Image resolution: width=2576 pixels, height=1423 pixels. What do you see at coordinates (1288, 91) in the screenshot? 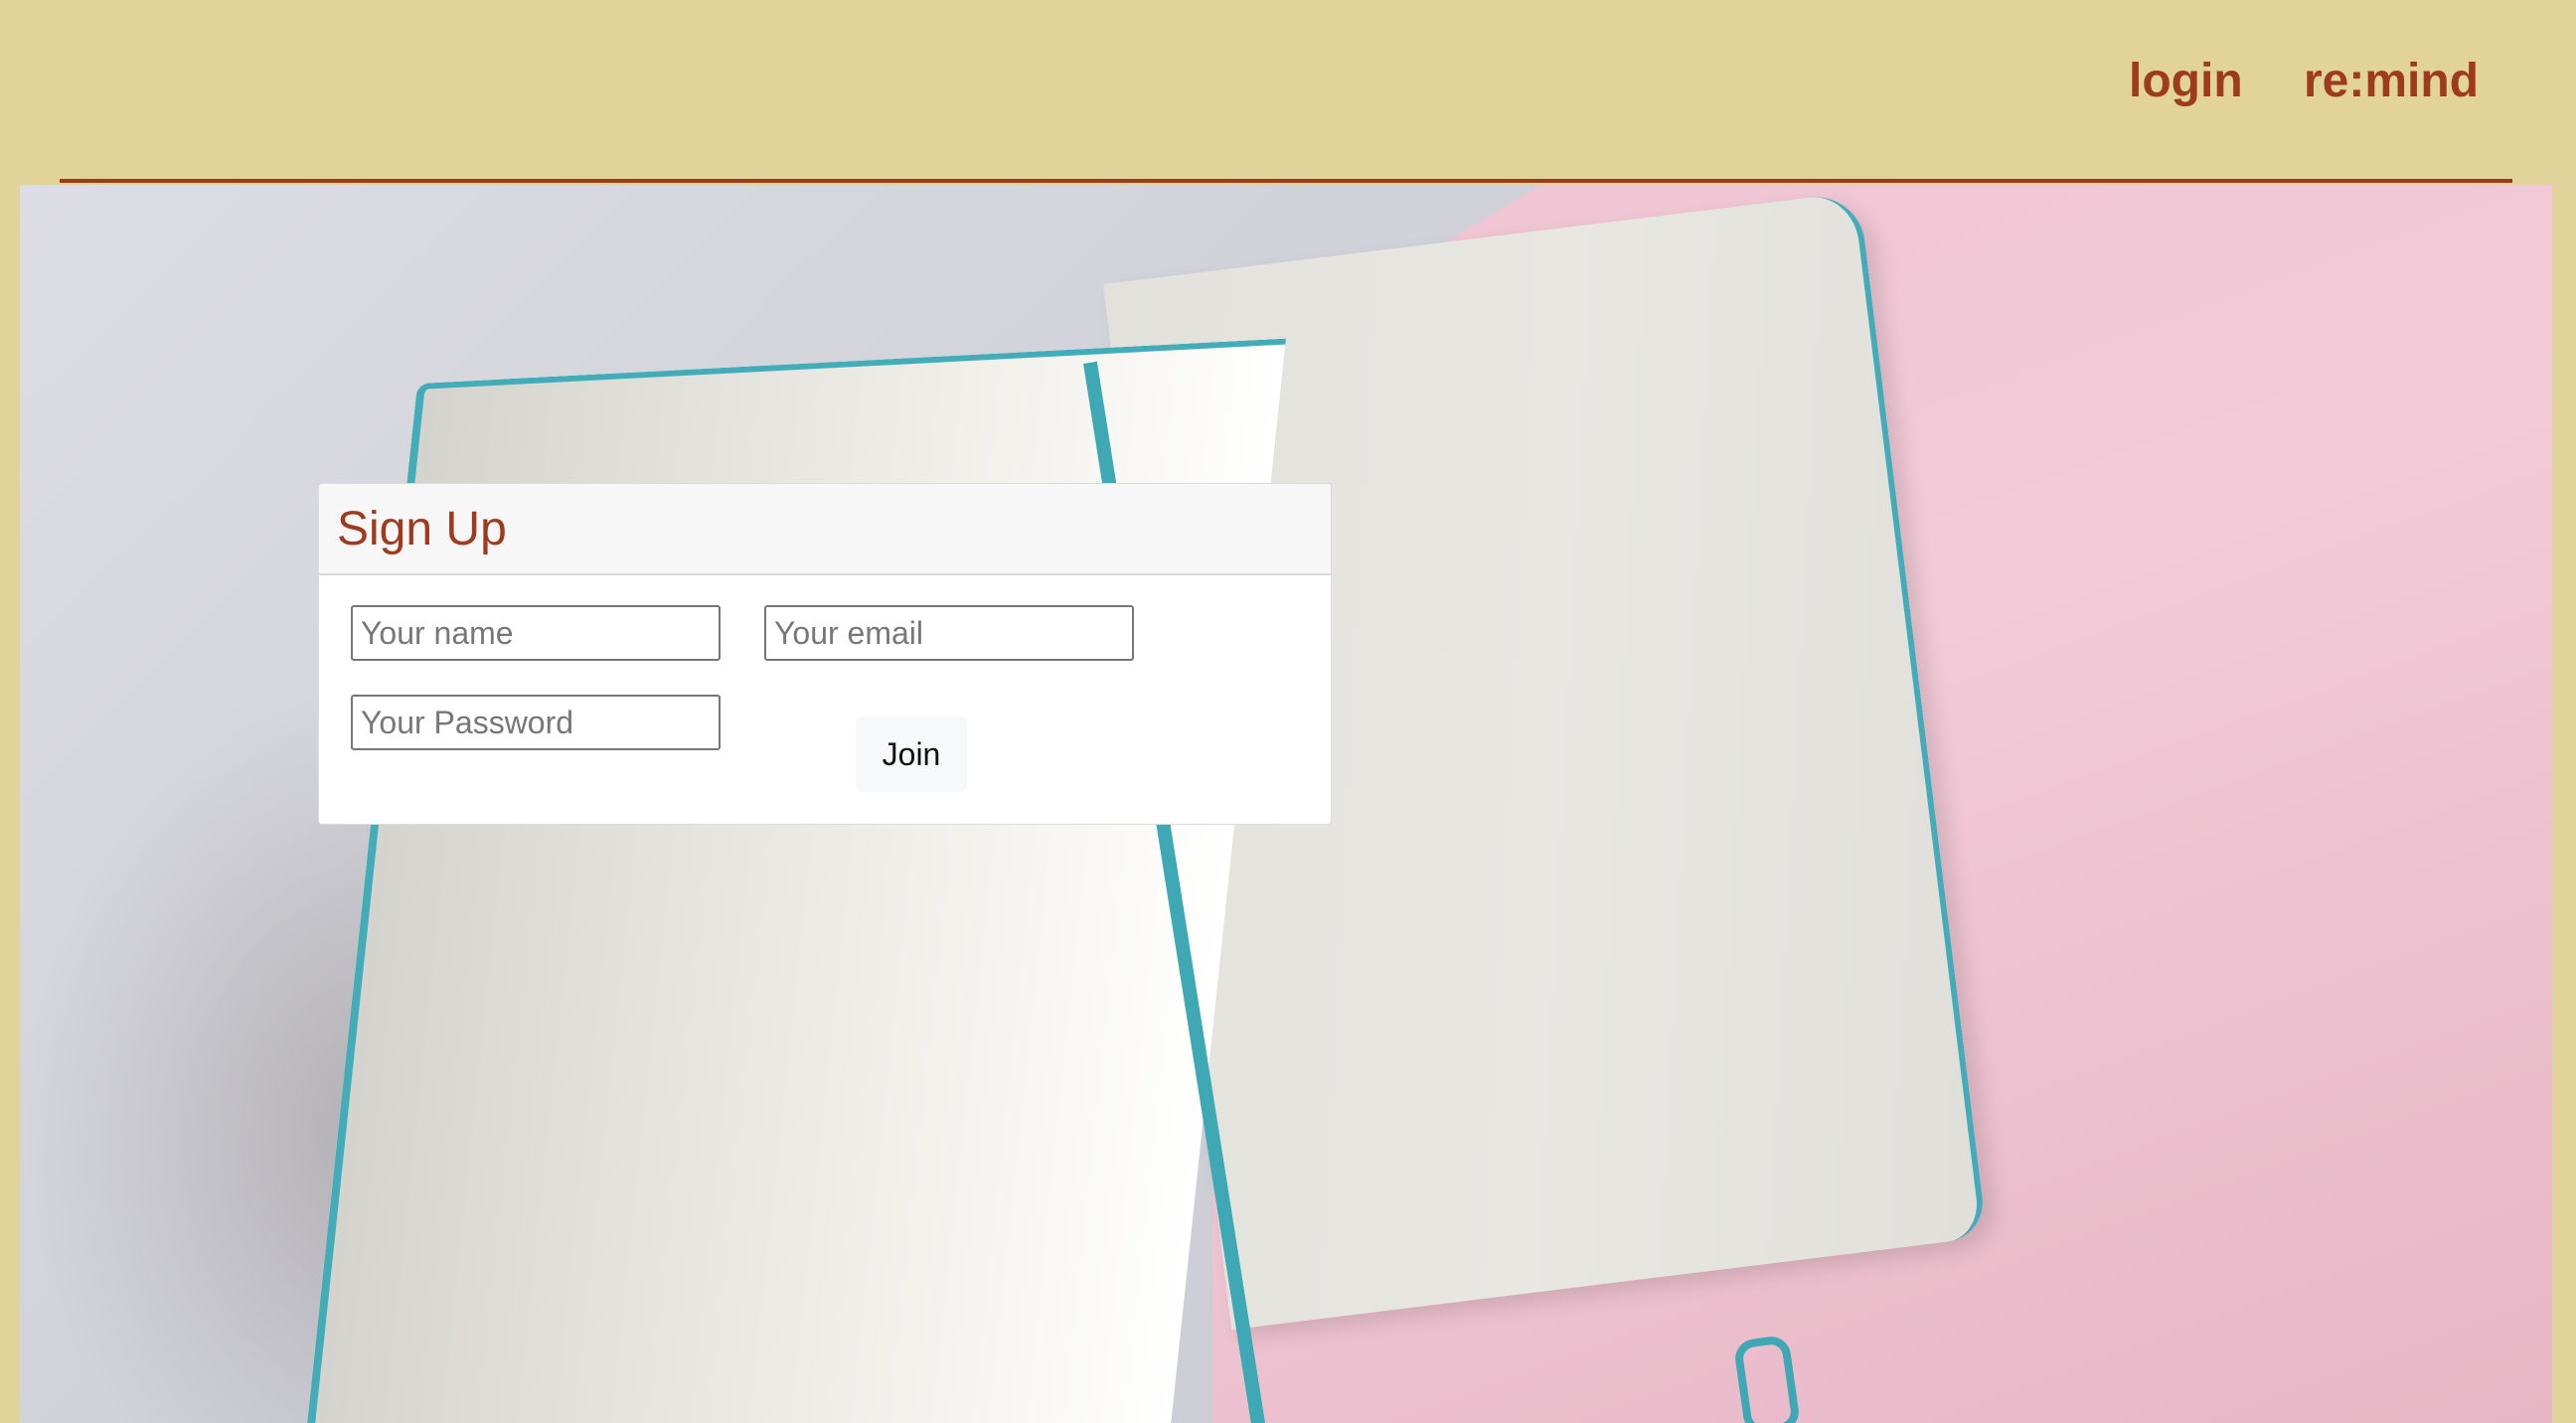
I see `top-header: login re:mind` at bounding box center [1288, 91].